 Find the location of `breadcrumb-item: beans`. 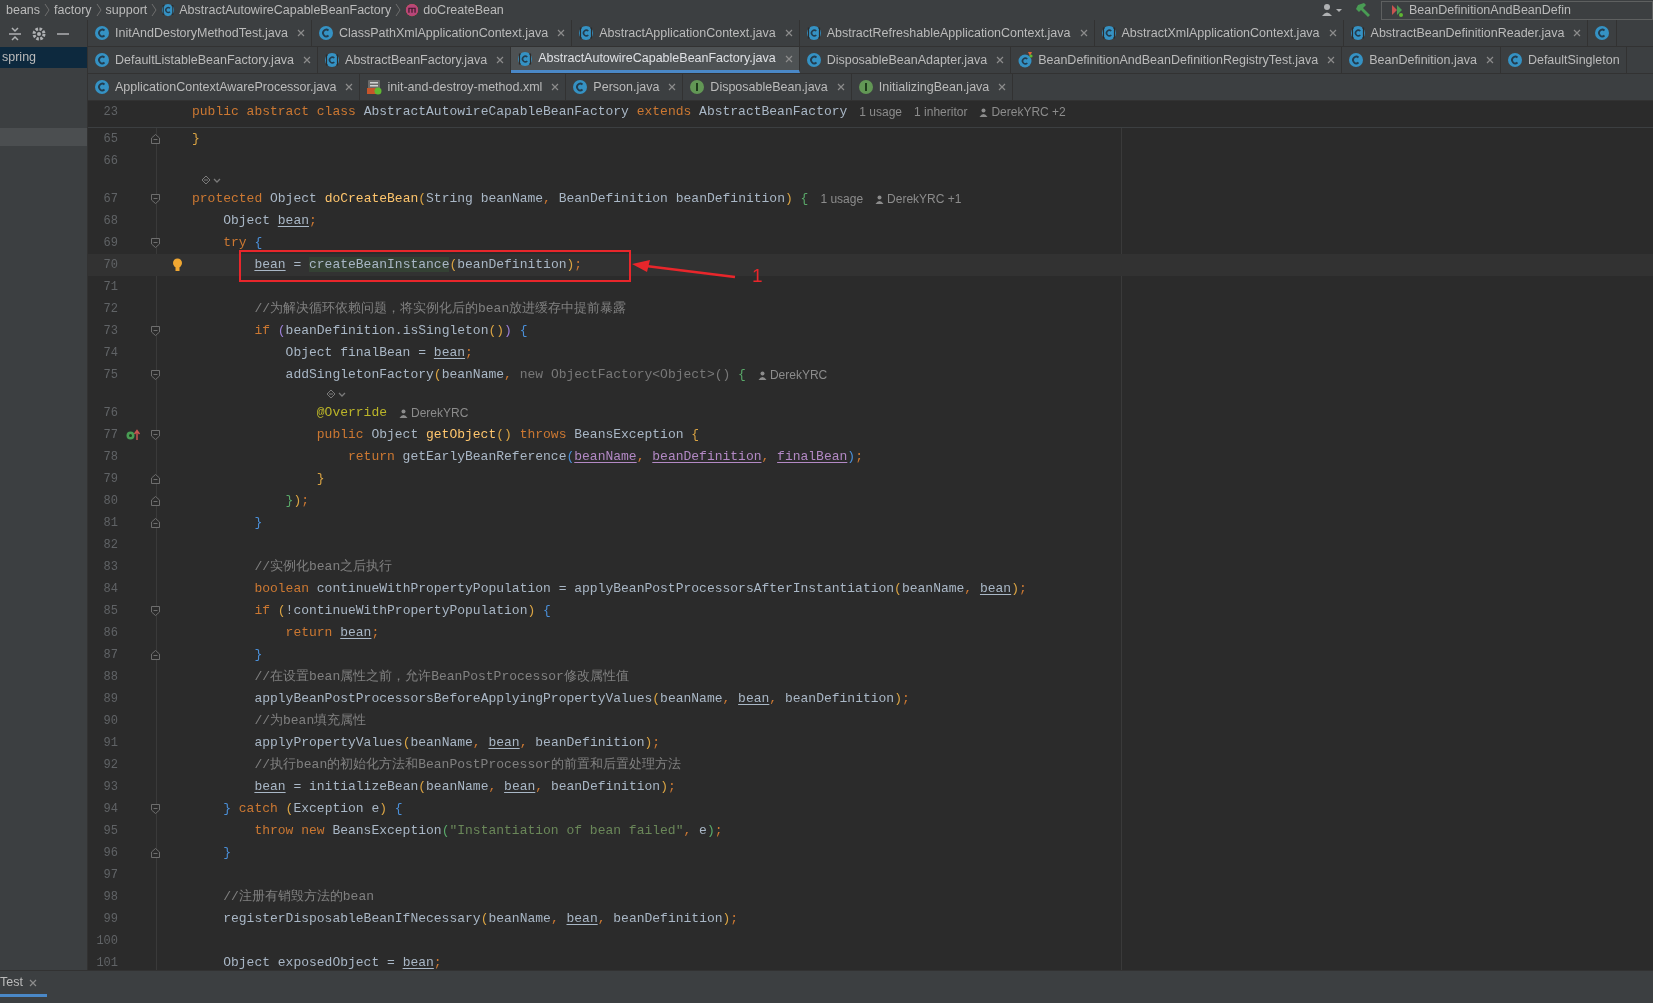

breadcrumb-item: beans is located at coordinates (23, 10).